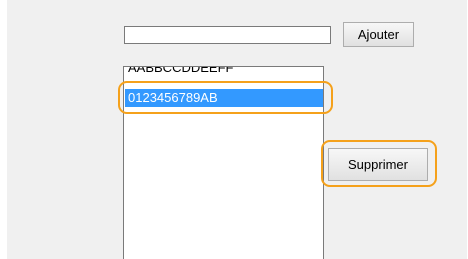 Image resolution: width=468 pixels, height=259 pixels. Describe the element at coordinates (378, 164) in the screenshot. I see `remove-button: Supprimer` at that location.